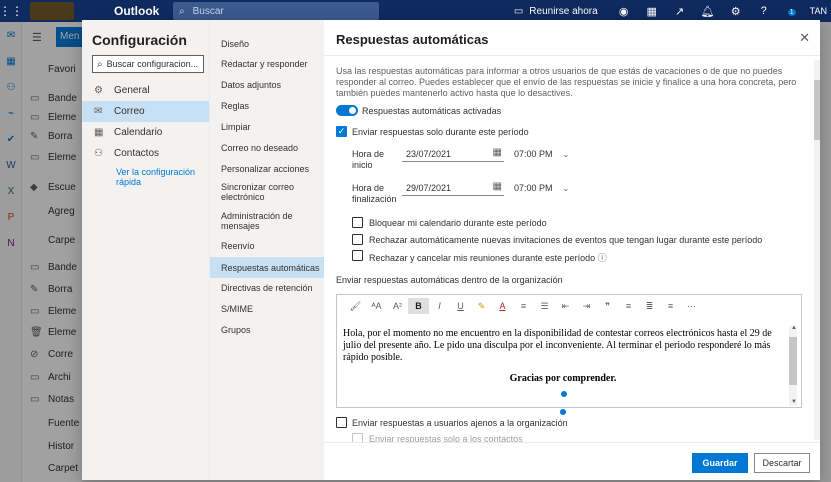 This screenshot has height=482, width=831. What do you see at coordinates (563, 378) in the screenshot?
I see `message-closing: Gracias por comprender.` at bounding box center [563, 378].